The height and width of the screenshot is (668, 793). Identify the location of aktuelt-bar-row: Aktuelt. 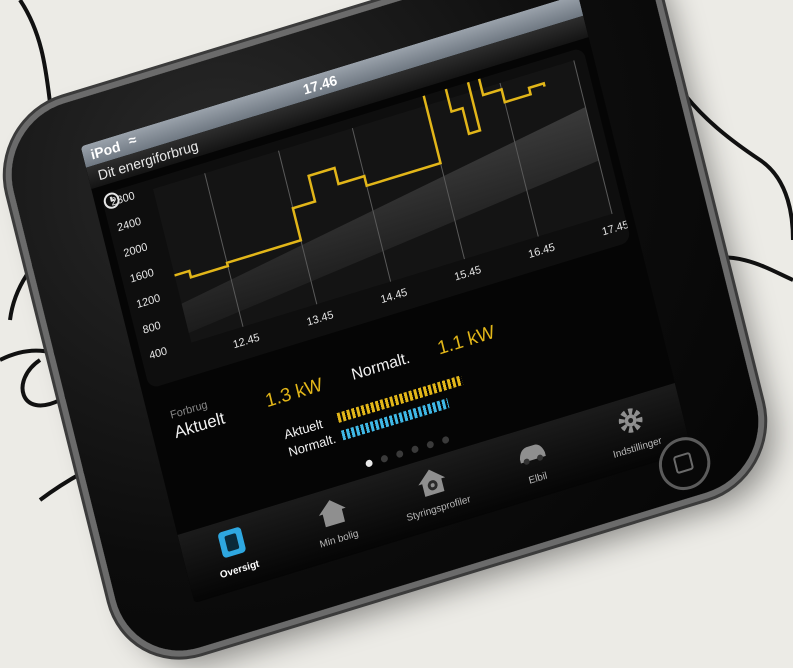
(373, 408).